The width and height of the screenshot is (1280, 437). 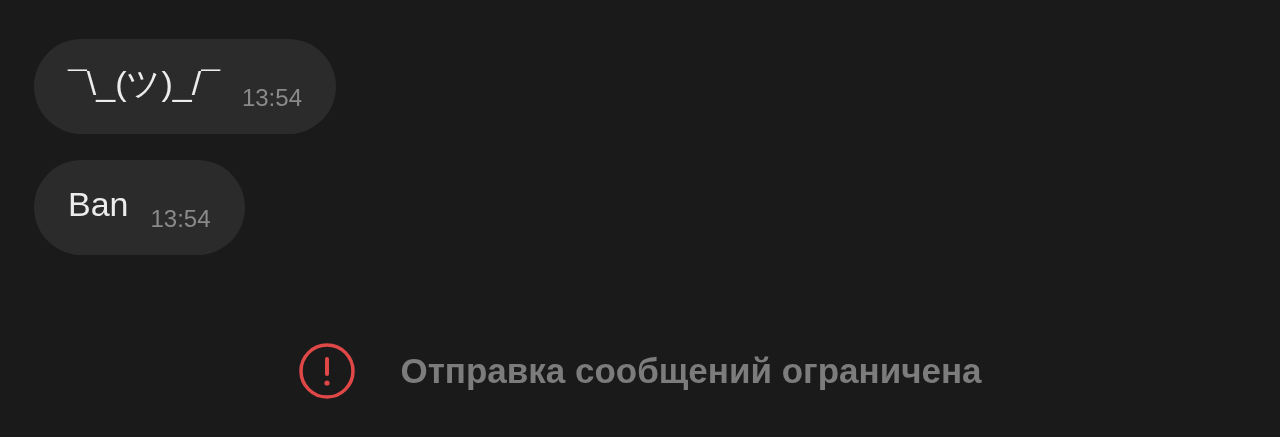 What do you see at coordinates (691, 371) in the screenshot?
I see `notice-text: Отправка сообщений ограничена` at bounding box center [691, 371].